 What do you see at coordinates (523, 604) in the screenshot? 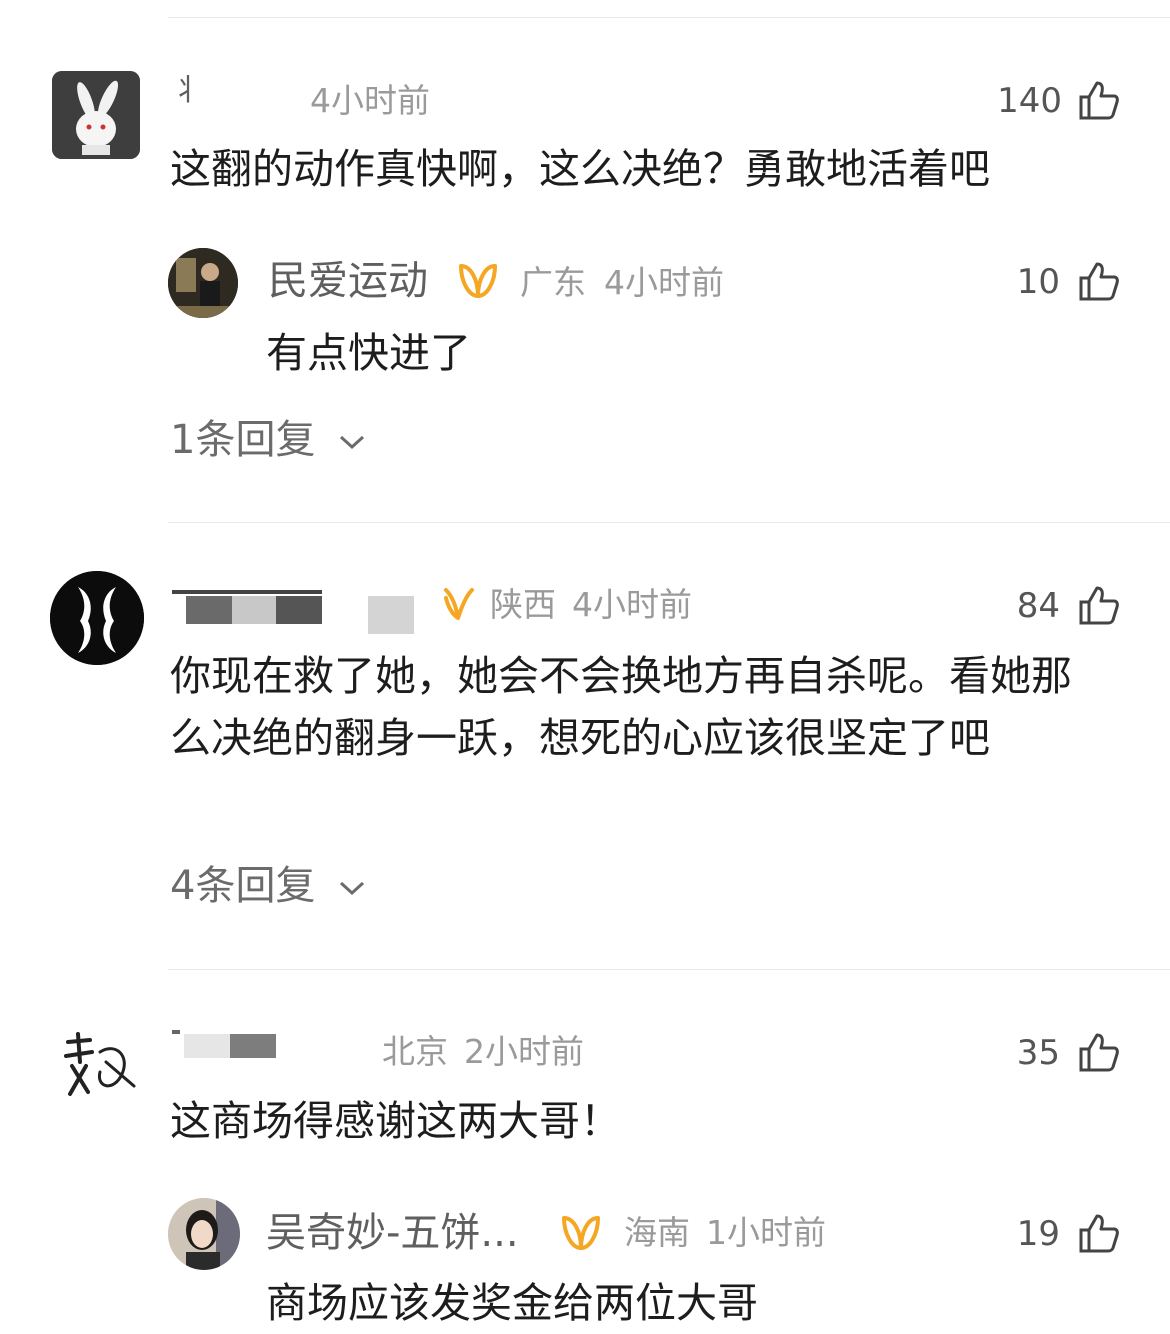
I see `comment-location: 陕西` at bounding box center [523, 604].